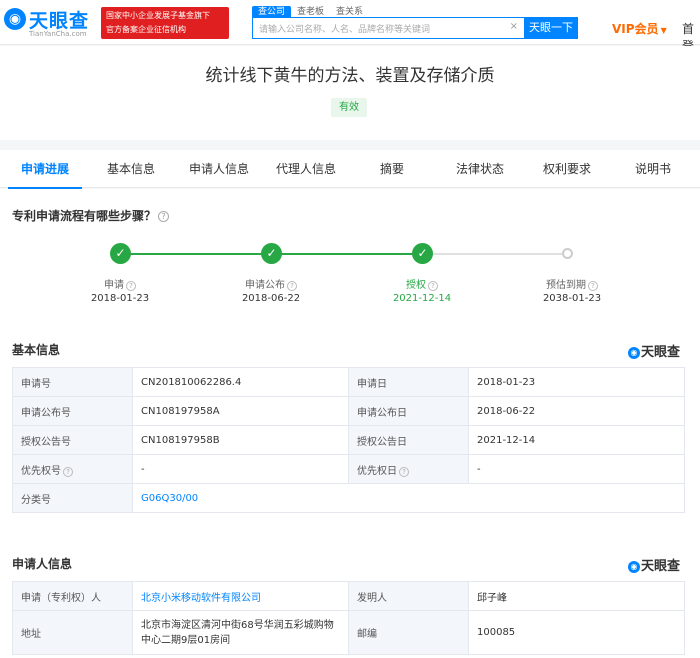 This screenshot has width=700, height=658. Describe the element at coordinates (146, 29) in the screenshot. I see `badge-line-2: 官方备案企业征信机构` at that location.